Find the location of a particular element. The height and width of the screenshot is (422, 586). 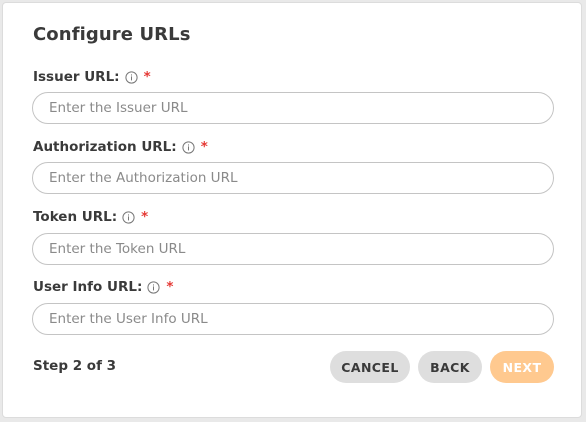

issuer-url-input is located at coordinates (293, 108).